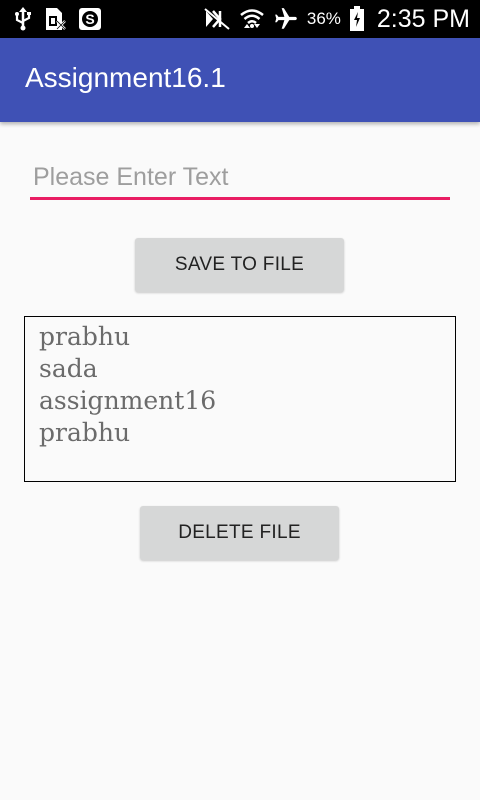  What do you see at coordinates (357, 19) in the screenshot?
I see `battery-icon` at bounding box center [357, 19].